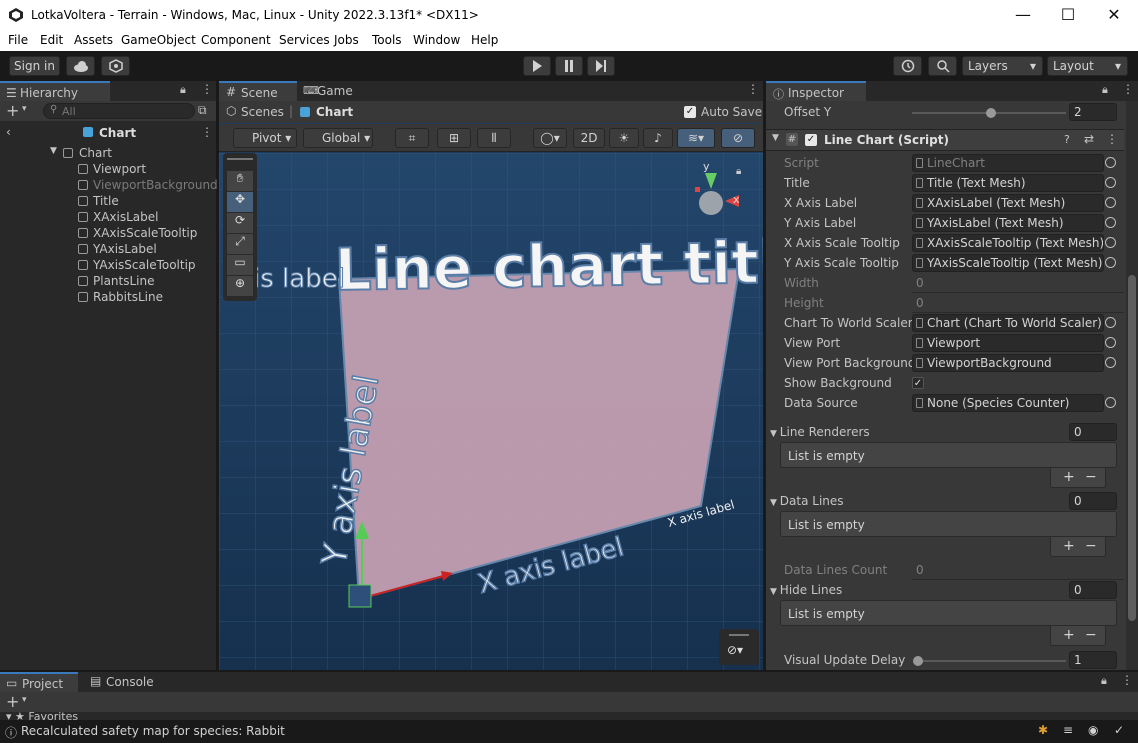 The image size is (1138, 743). Describe the element at coordinates (265, 138) in the screenshot. I see `pivot-dropdown: Pivot ▾` at that location.